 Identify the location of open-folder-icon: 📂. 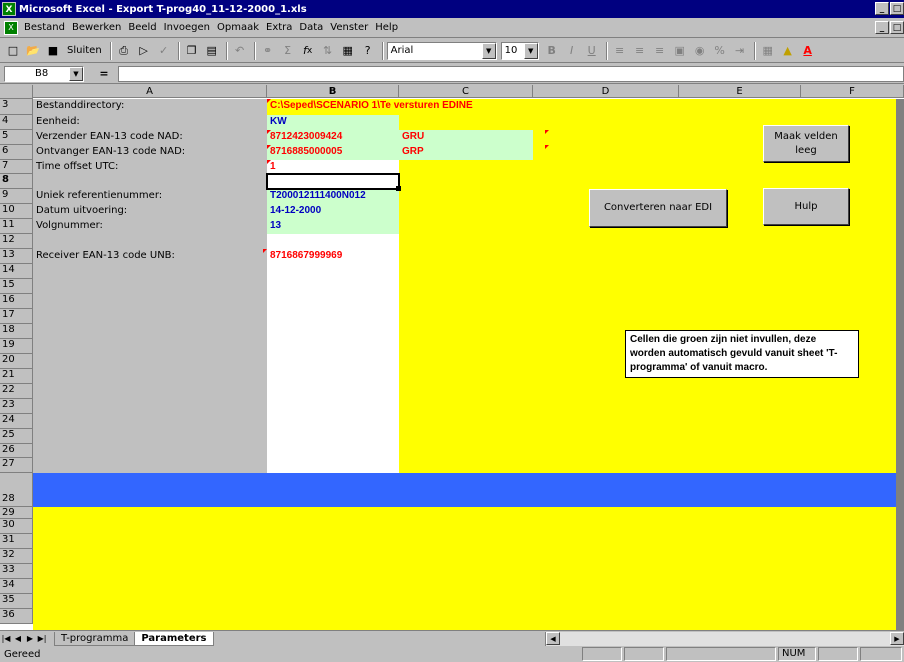
(33, 51).